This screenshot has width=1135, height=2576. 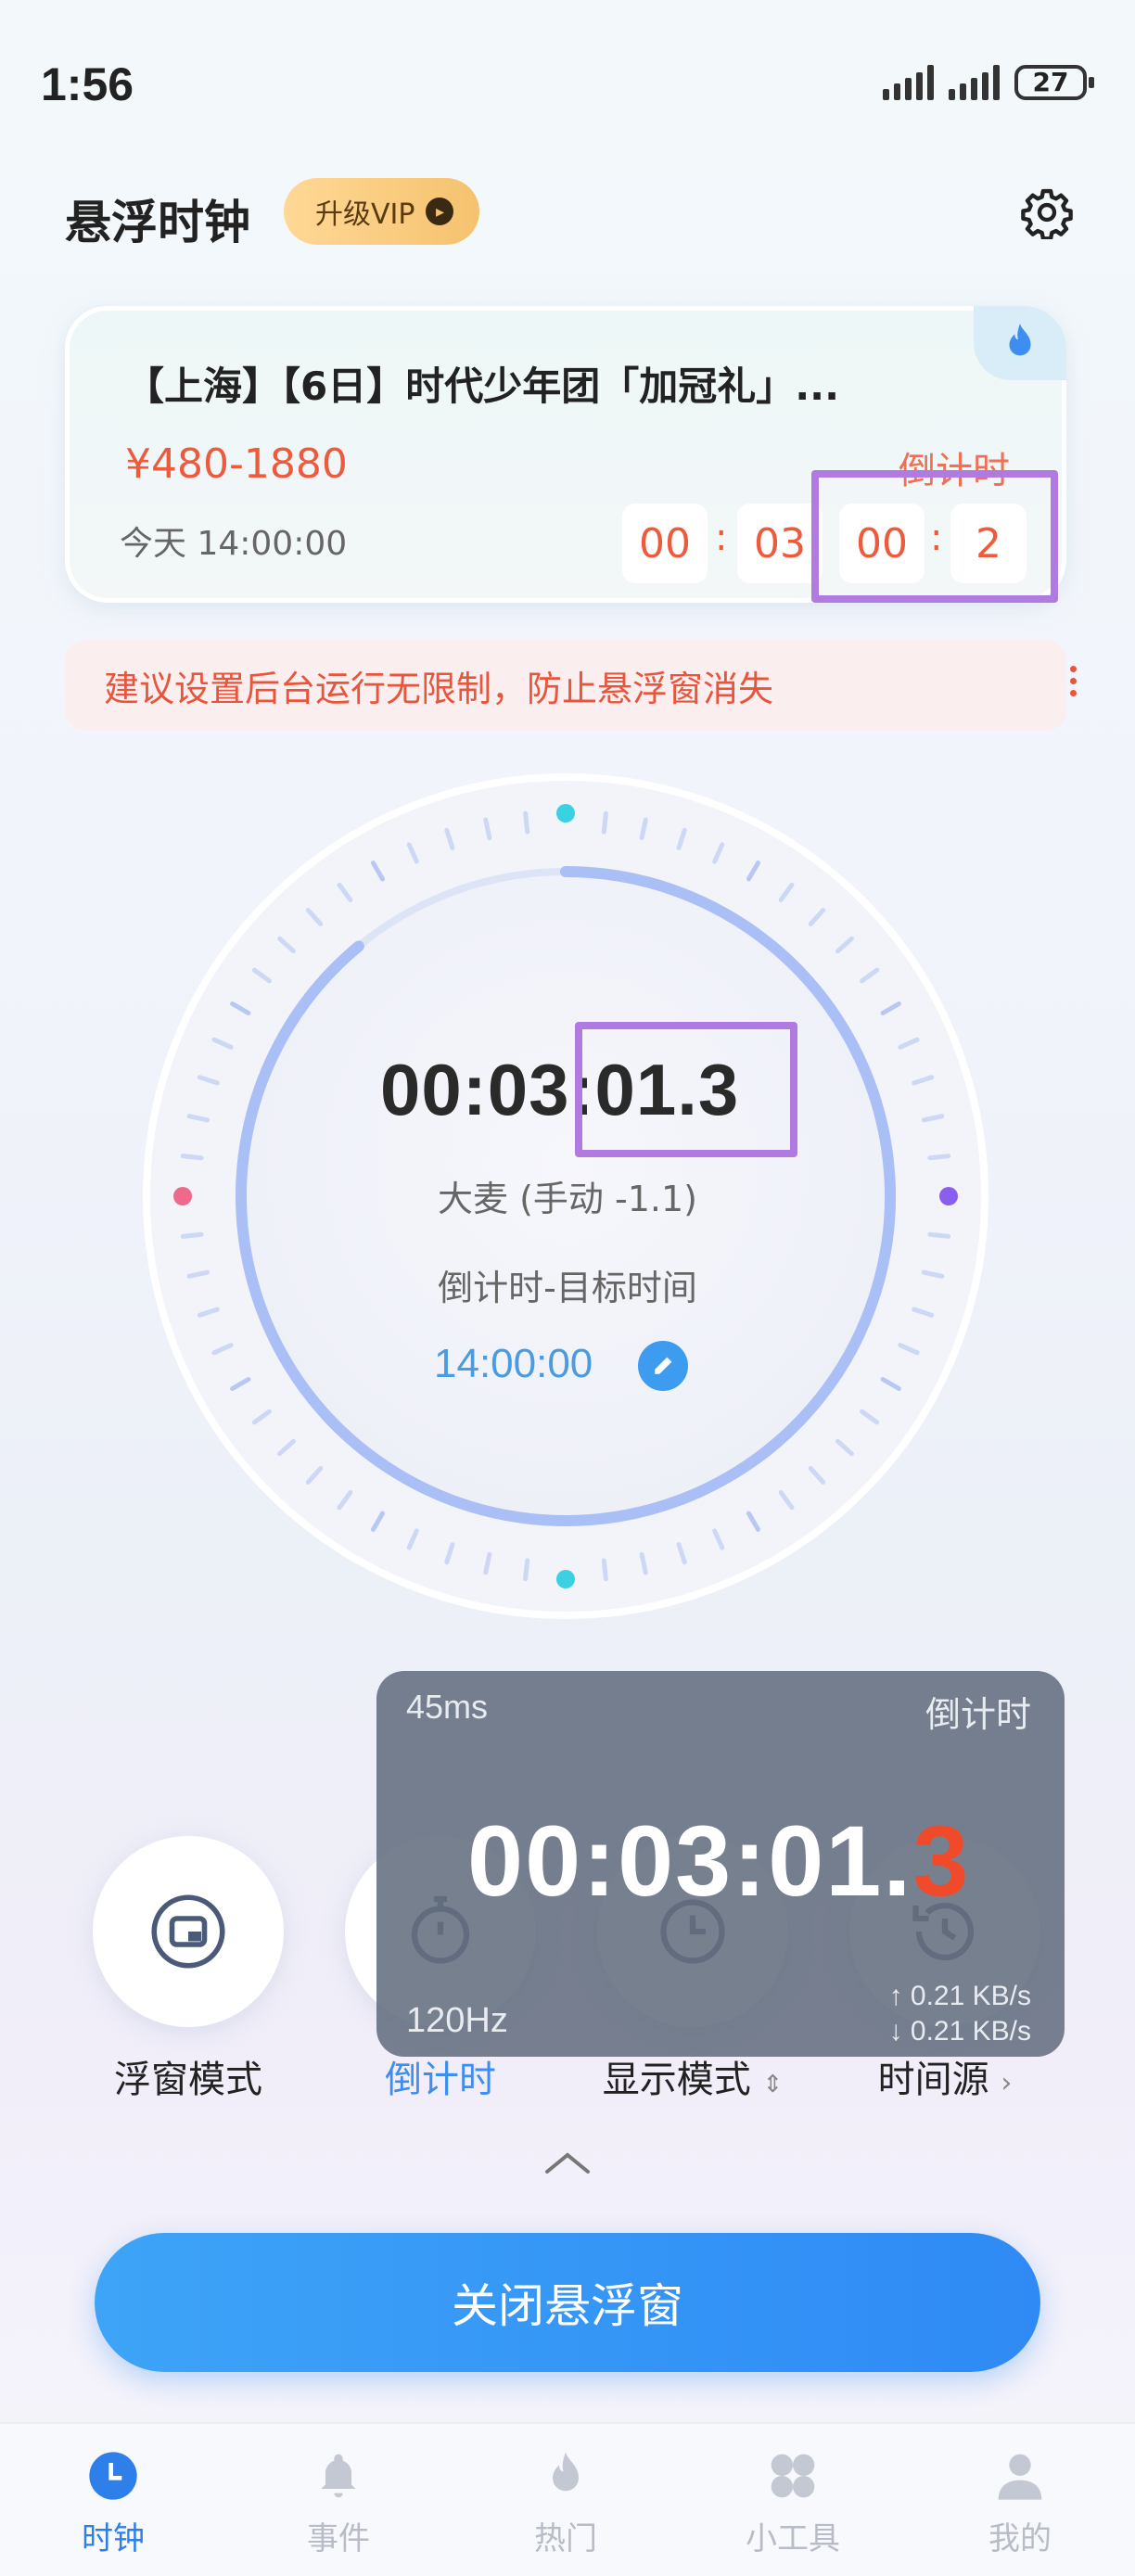 What do you see at coordinates (339, 2503) in the screenshot?
I see `tab-events: 事件` at bounding box center [339, 2503].